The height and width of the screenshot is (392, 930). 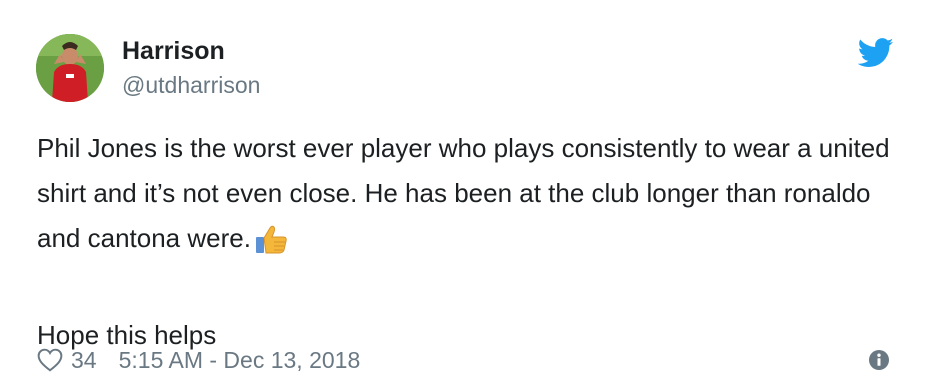 What do you see at coordinates (50, 360) in the screenshot?
I see `heart-icon` at bounding box center [50, 360].